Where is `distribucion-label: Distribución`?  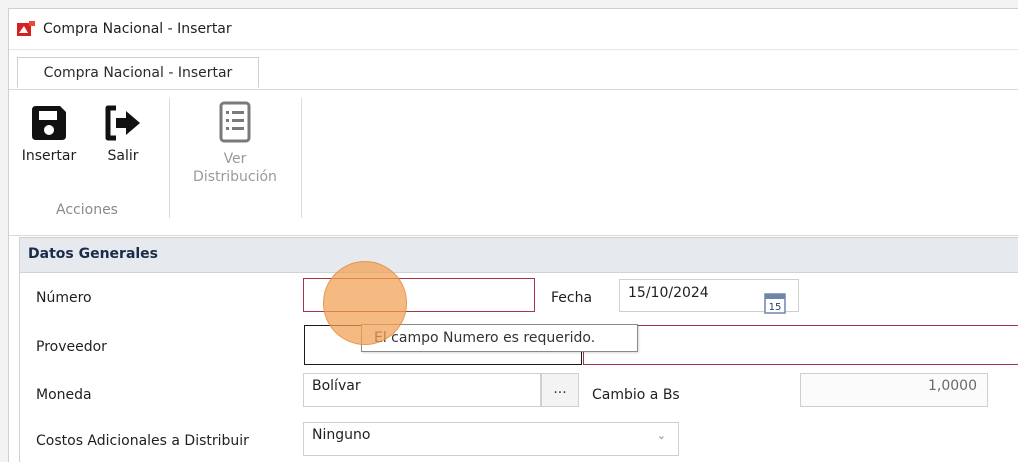 distribucion-label: Distribución is located at coordinates (235, 177).